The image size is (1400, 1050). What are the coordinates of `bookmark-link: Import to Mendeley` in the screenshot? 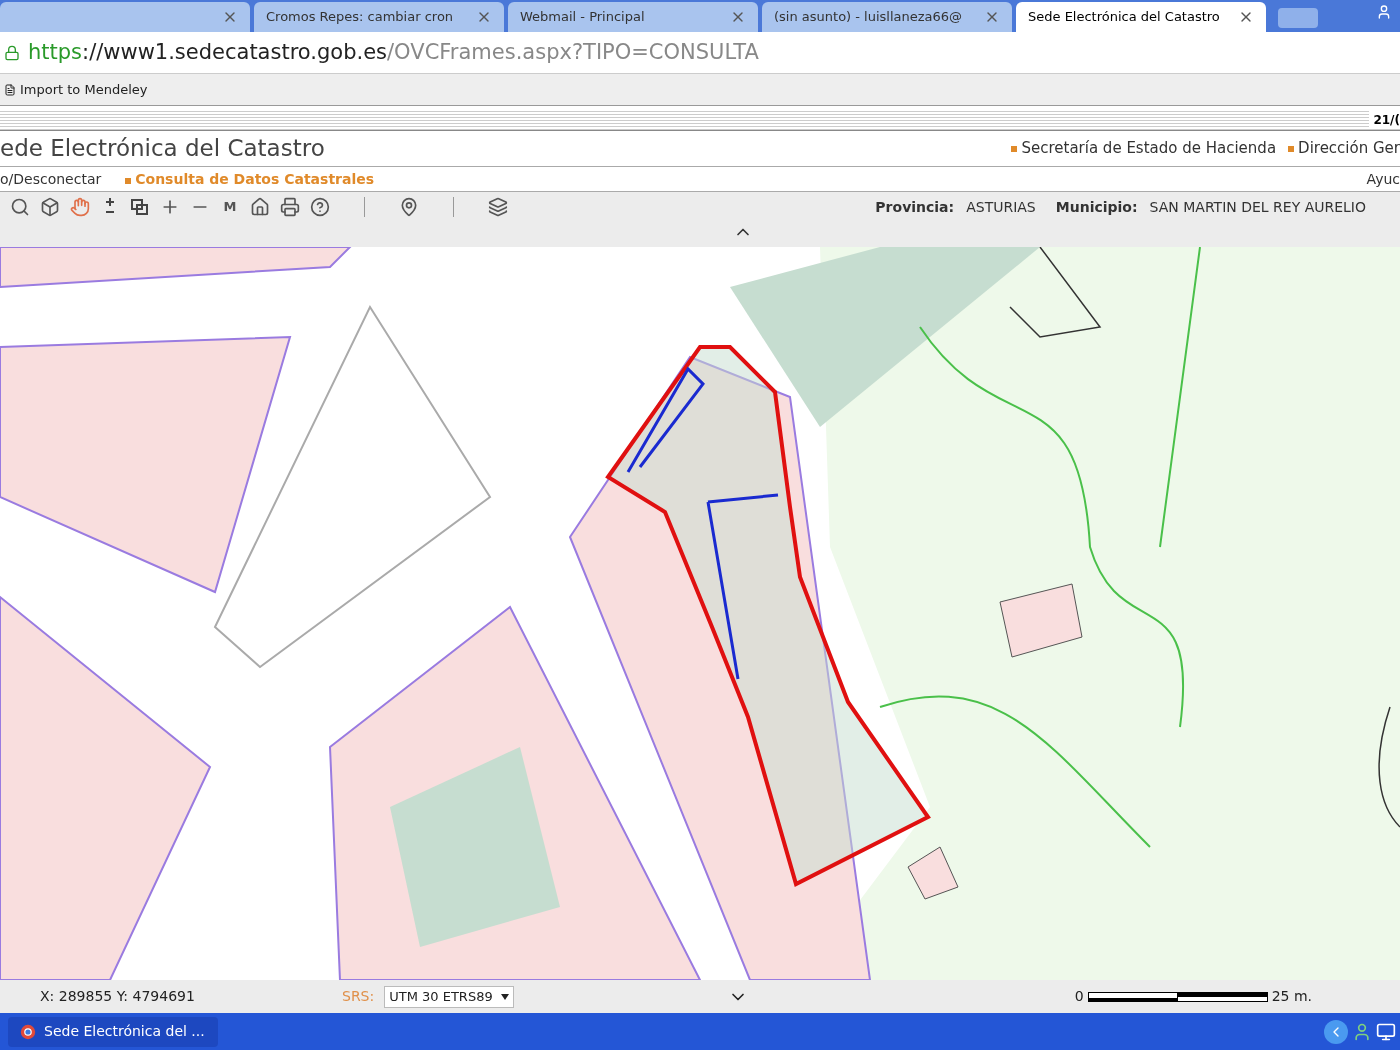 It's located at (76, 89).